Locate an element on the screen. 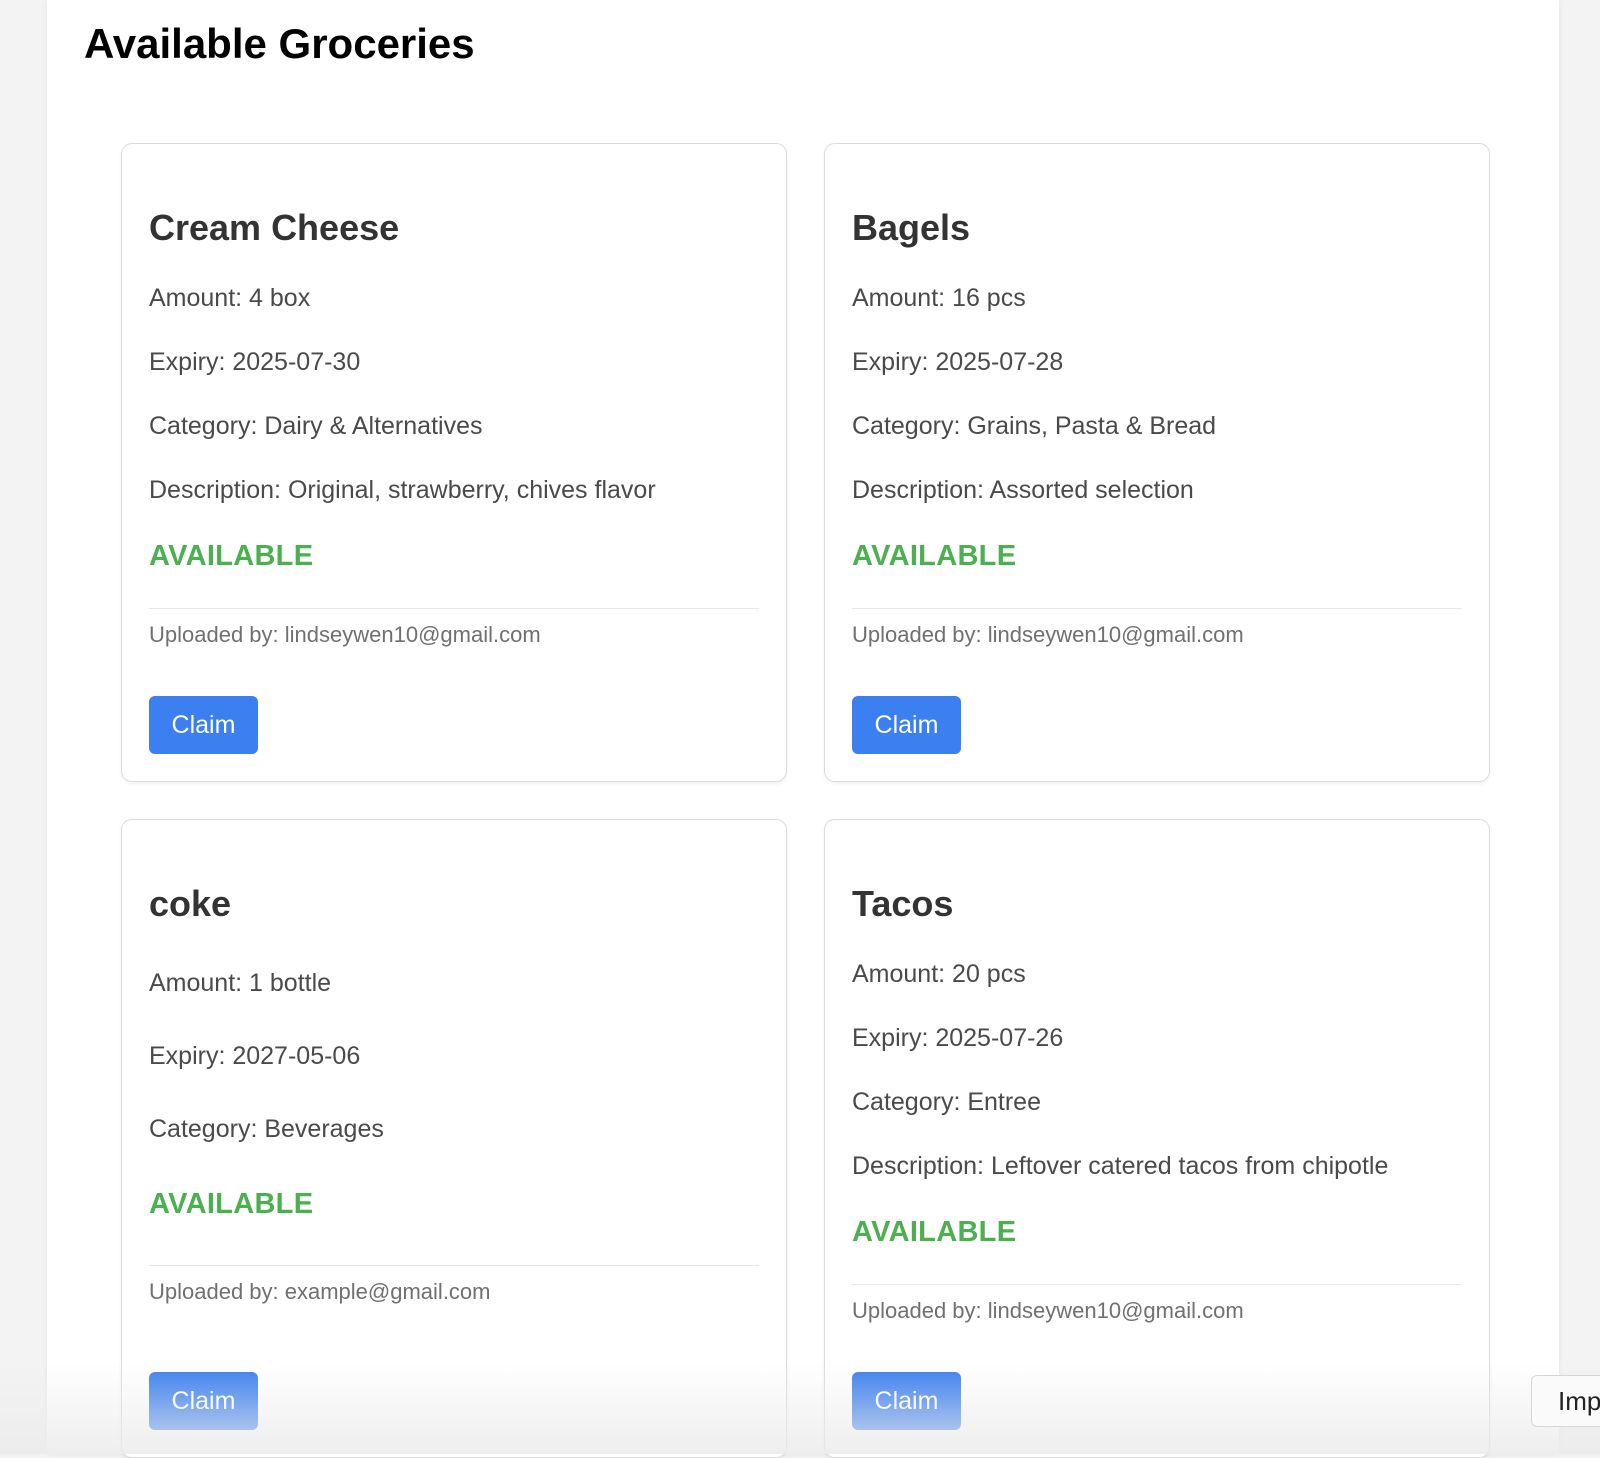 This screenshot has height=1458, width=1600. item-category: Category: Beverages is located at coordinates (454, 1129).